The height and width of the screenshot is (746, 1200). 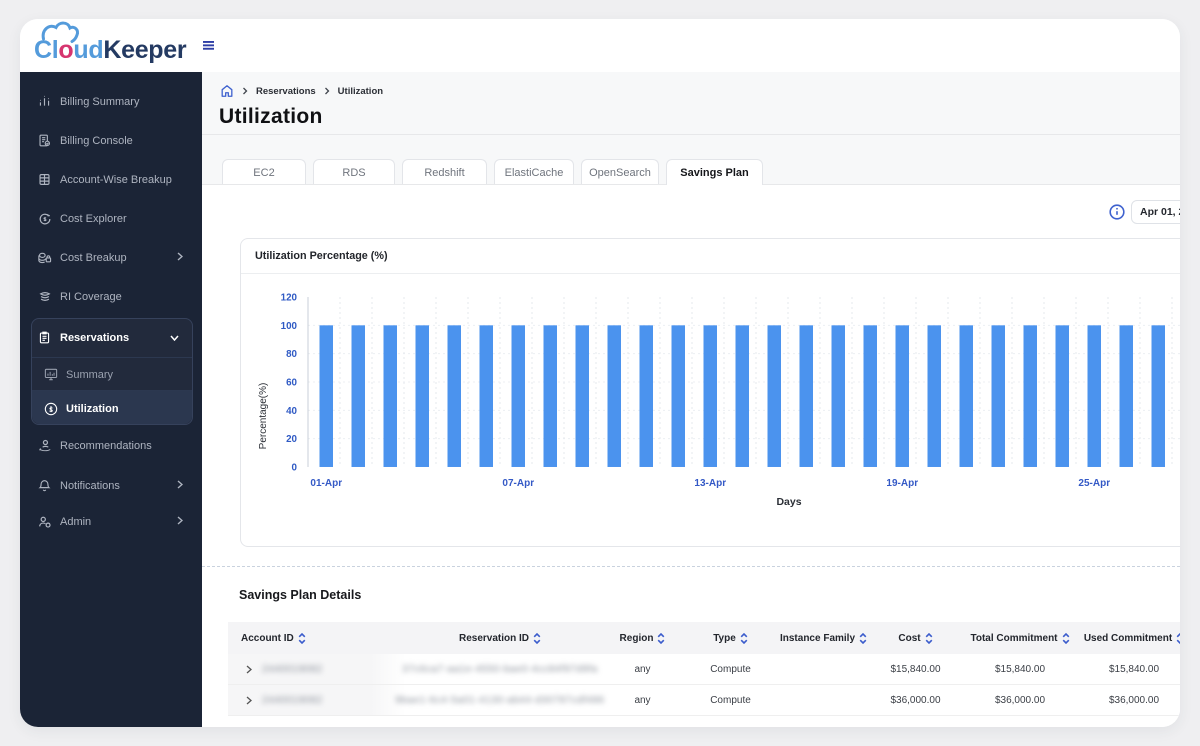 What do you see at coordinates (1094, 483) in the screenshot?
I see `svg-text: 25-Apr` at bounding box center [1094, 483].